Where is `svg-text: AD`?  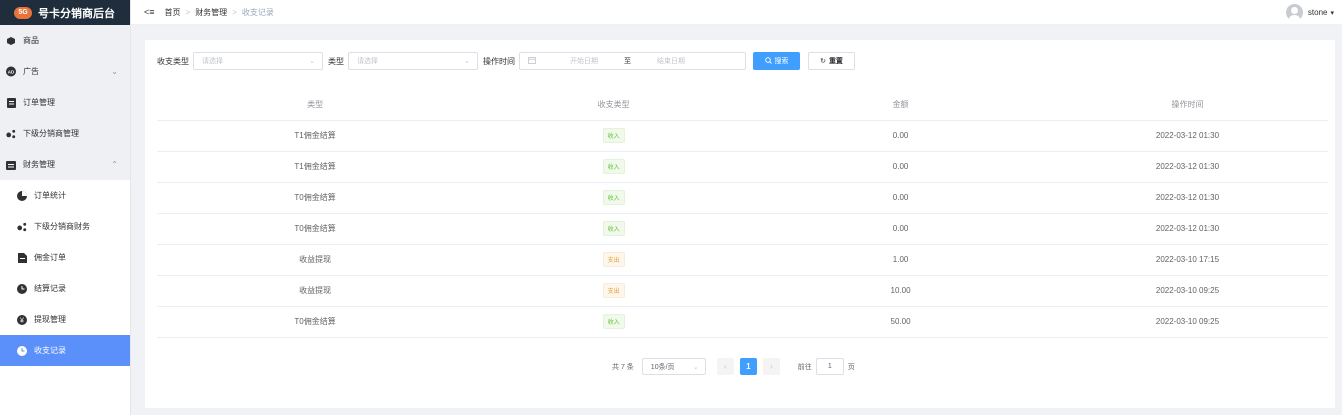
svg-text: AD is located at coordinates (11, 71).